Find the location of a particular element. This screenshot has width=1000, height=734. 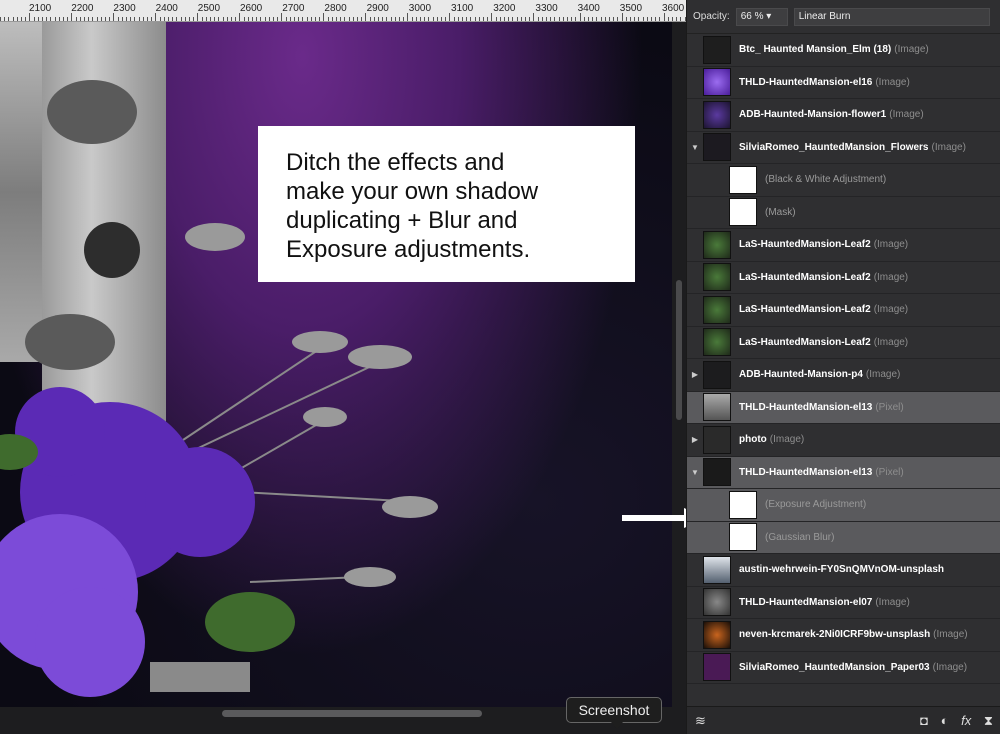

layer-row: ▼ THLD-HauntedMansion-el13 (Pixel) is located at coordinates (843, 472).